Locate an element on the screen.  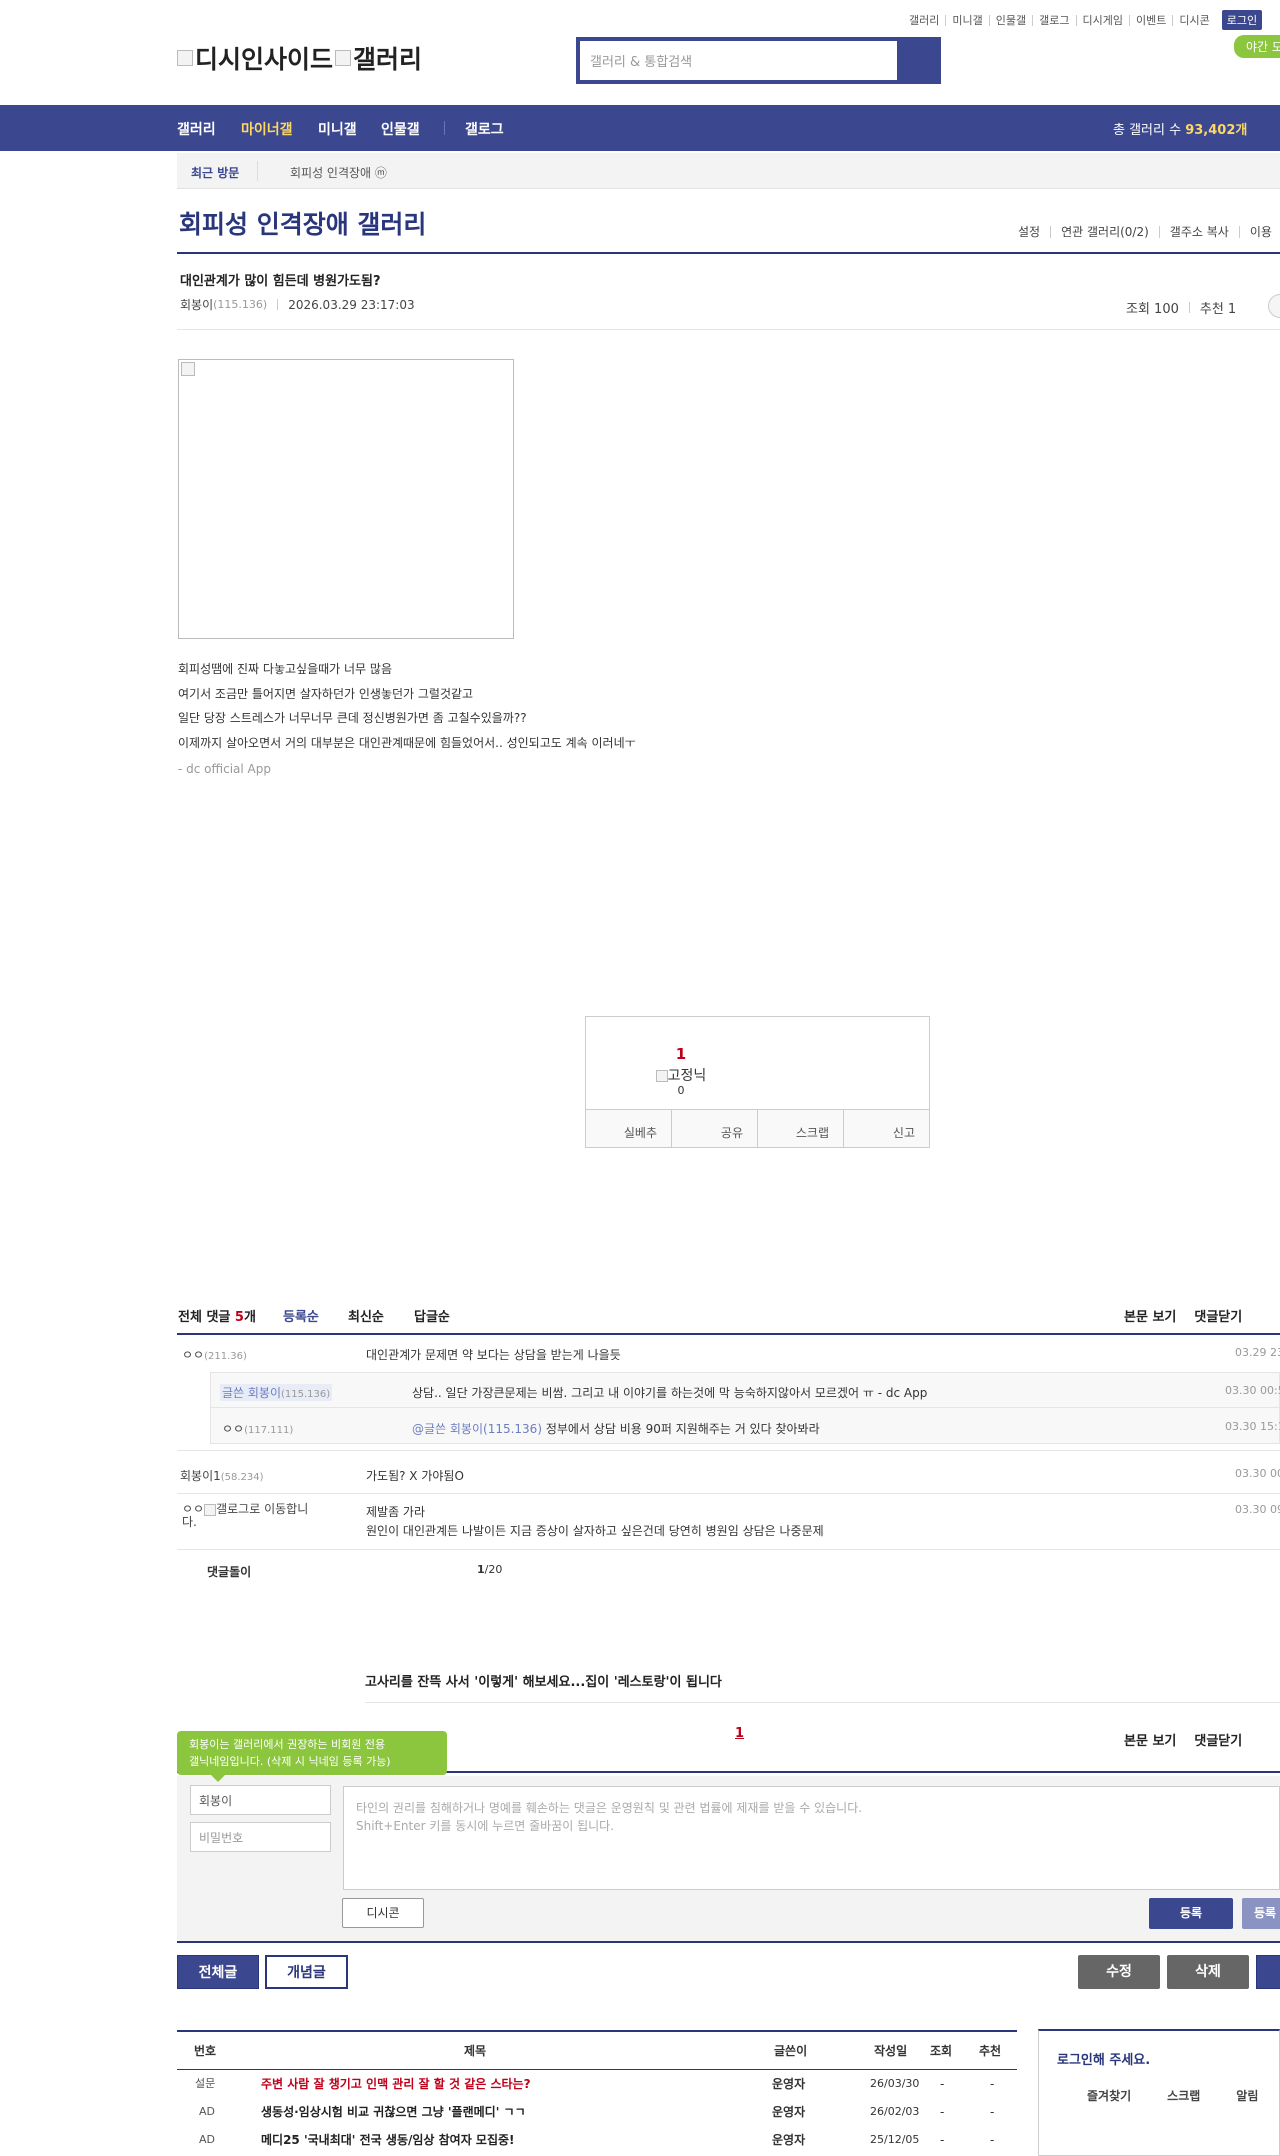
nav-gallog: 갤로그 is located at coordinates (484, 129).